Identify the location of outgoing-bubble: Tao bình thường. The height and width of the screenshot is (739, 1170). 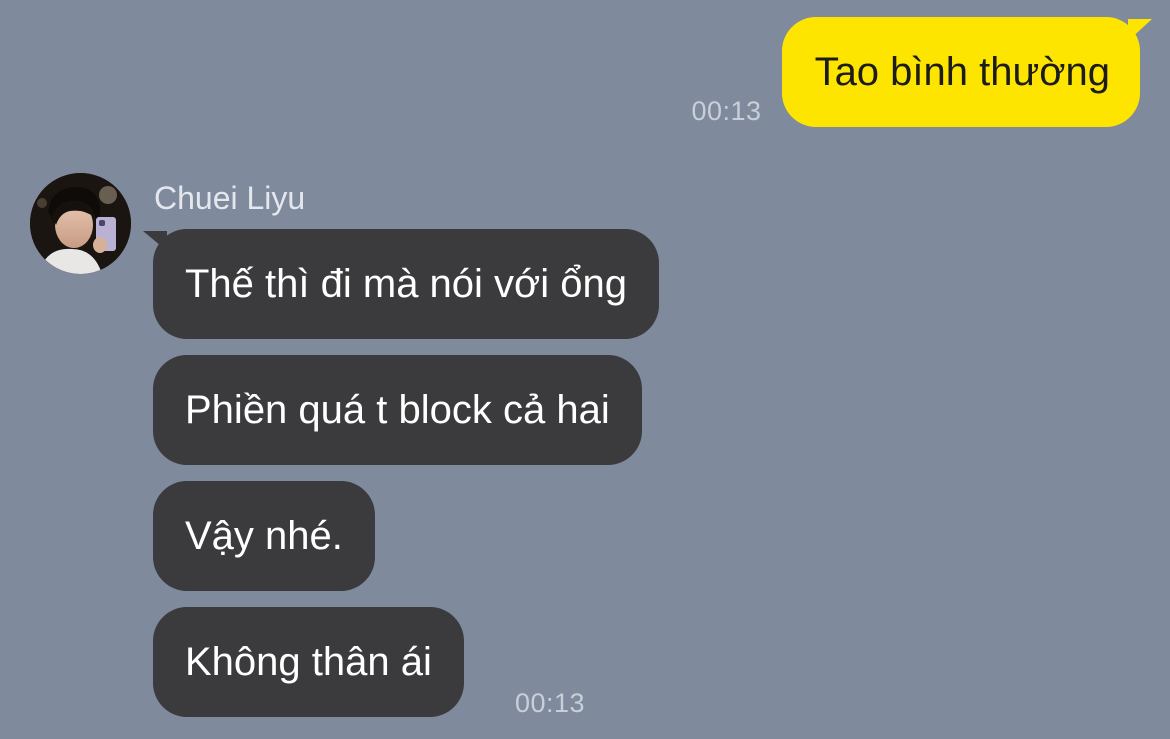
(966, 72).